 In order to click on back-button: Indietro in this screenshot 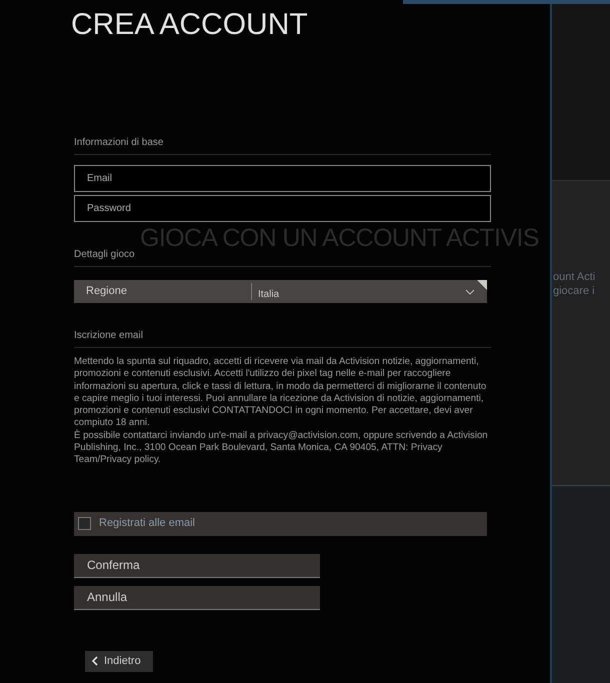, I will do `click(119, 661)`.